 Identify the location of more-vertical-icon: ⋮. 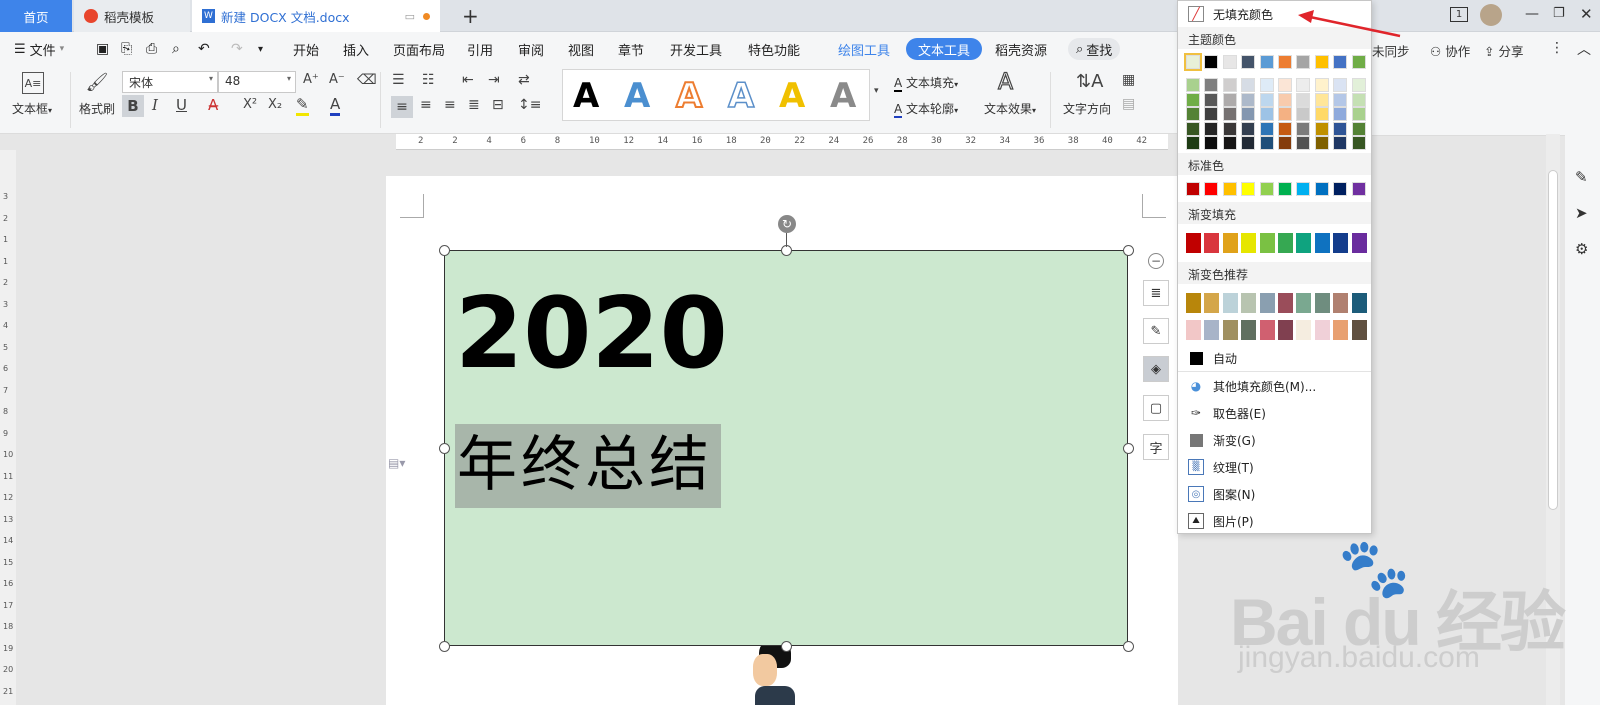
(1557, 48).